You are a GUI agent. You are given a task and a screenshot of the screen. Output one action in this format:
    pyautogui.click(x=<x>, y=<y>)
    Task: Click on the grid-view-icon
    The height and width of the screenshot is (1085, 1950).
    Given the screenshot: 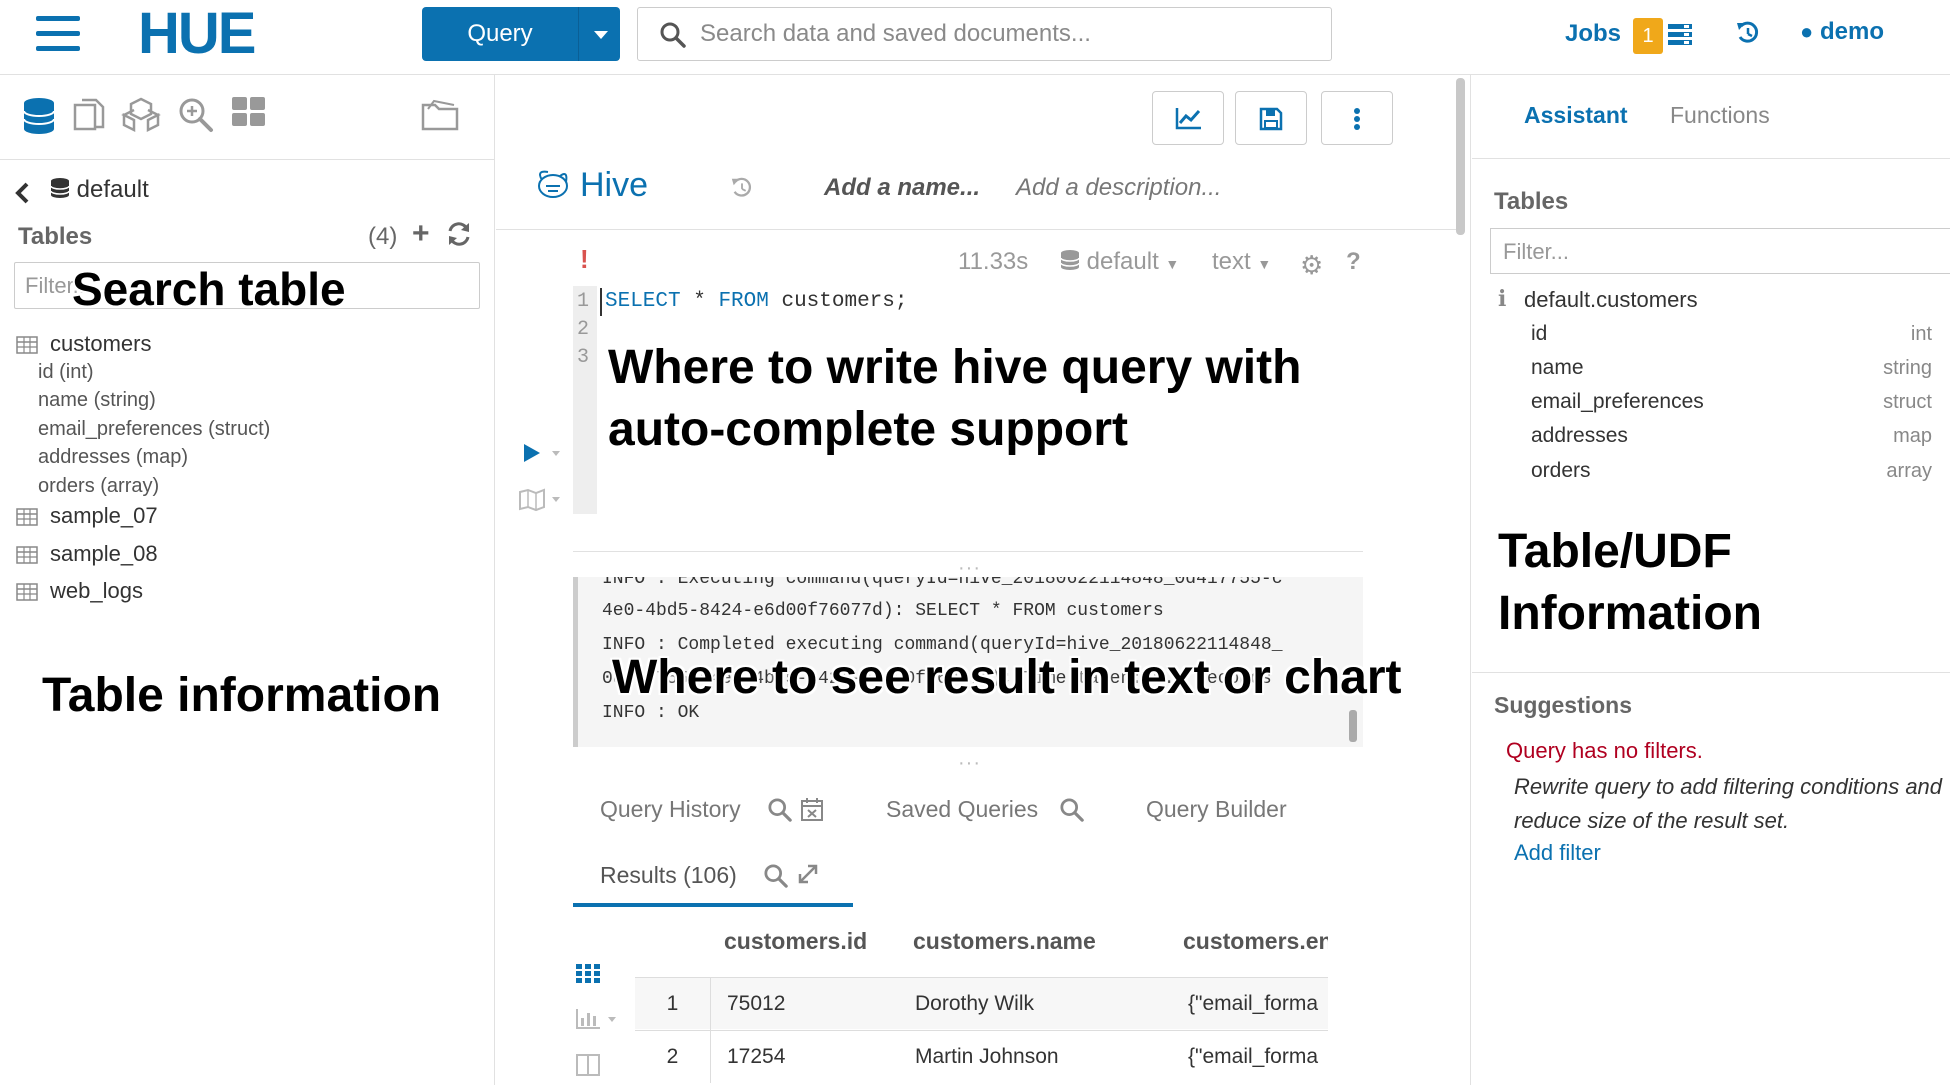 What is the action you would take?
    pyautogui.click(x=588, y=974)
    